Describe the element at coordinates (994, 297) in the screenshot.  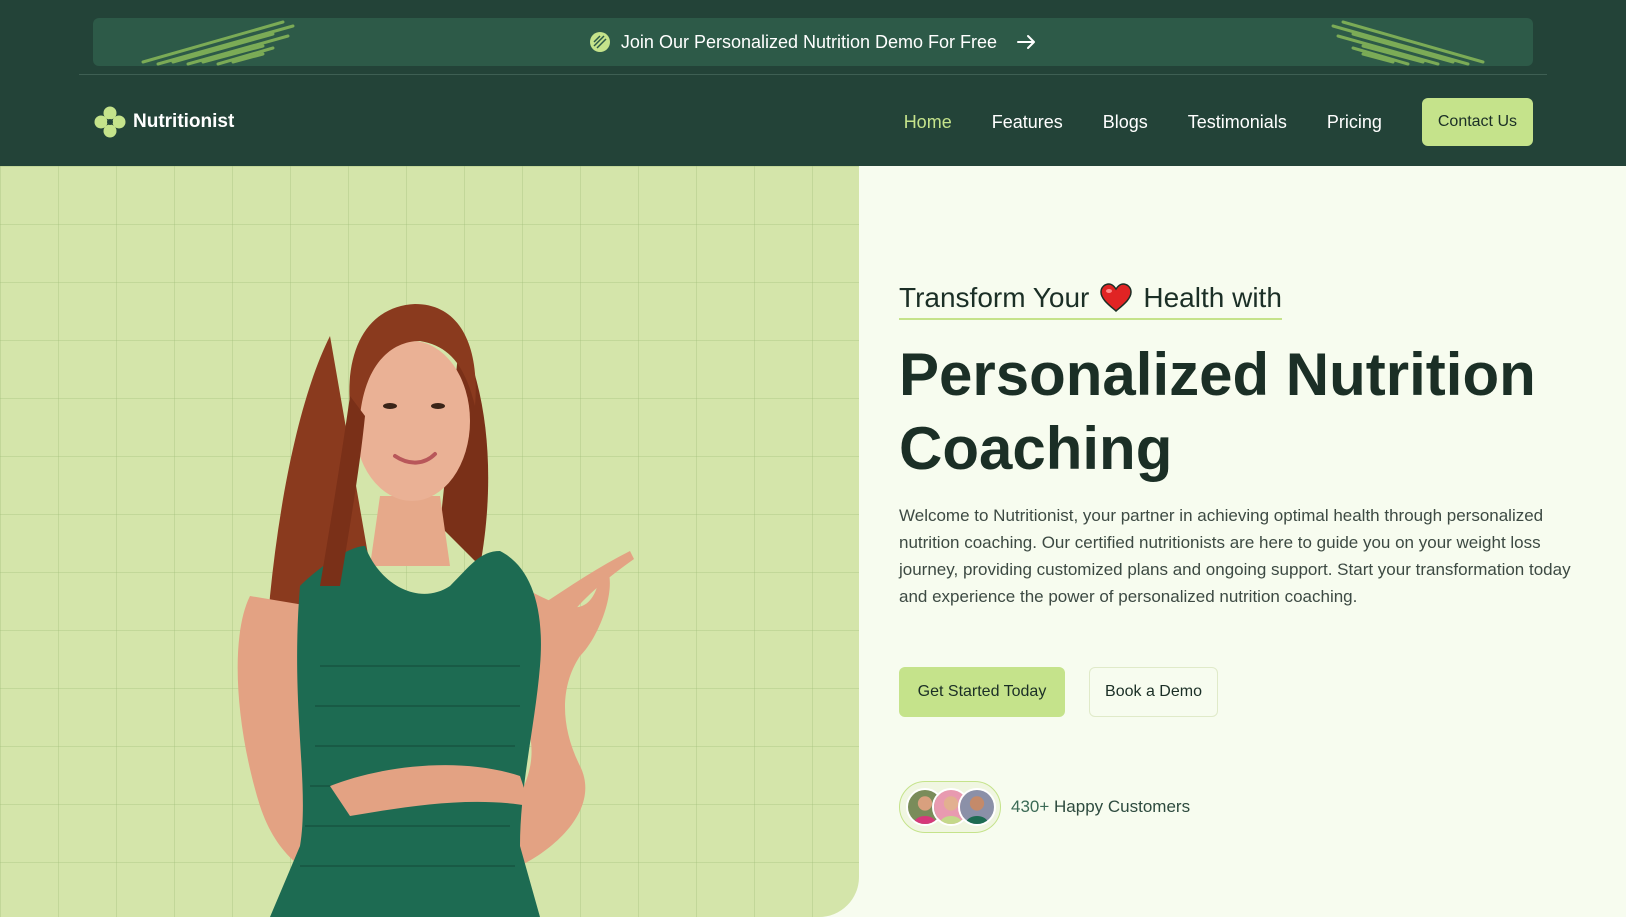
I see `tagline-part1: Transform Your` at that location.